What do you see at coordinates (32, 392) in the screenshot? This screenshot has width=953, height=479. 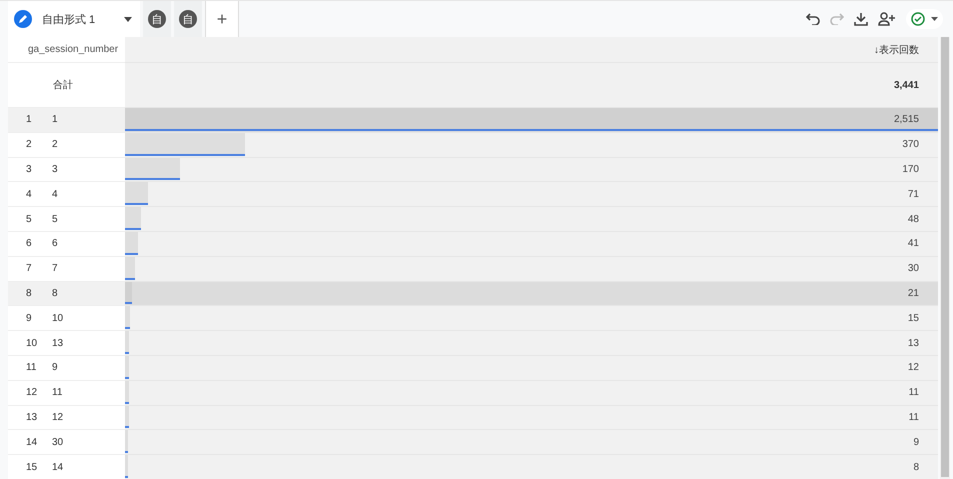 I see `row-number: 12` at bounding box center [32, 392].